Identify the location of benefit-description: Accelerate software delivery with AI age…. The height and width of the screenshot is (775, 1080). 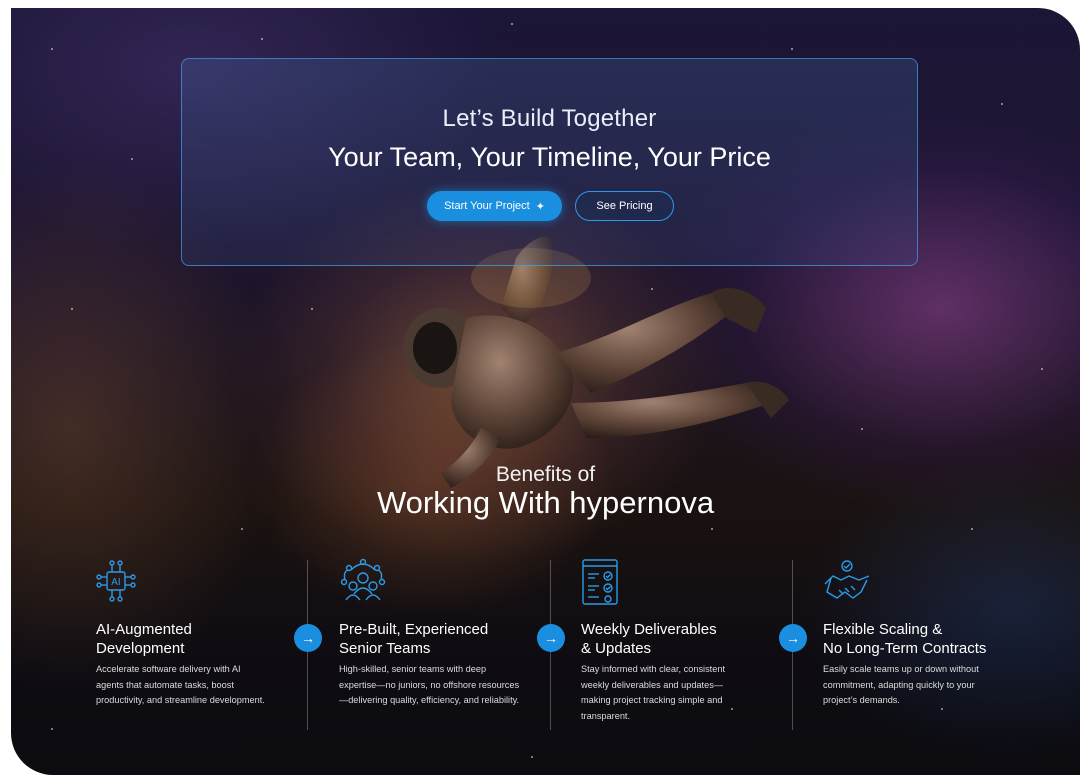
(180, 685).